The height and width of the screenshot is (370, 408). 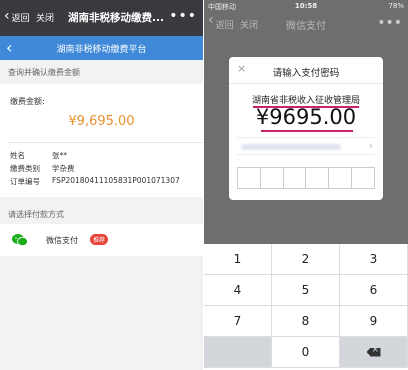 I want to click on platform-header: ‹ 湖南非税移动缴费平台, so click(x=101, y=48).